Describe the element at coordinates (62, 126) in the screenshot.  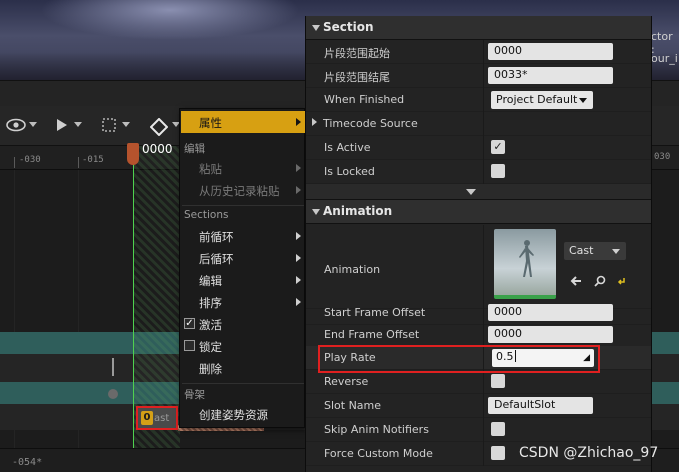
I see `play-icon` at that location.